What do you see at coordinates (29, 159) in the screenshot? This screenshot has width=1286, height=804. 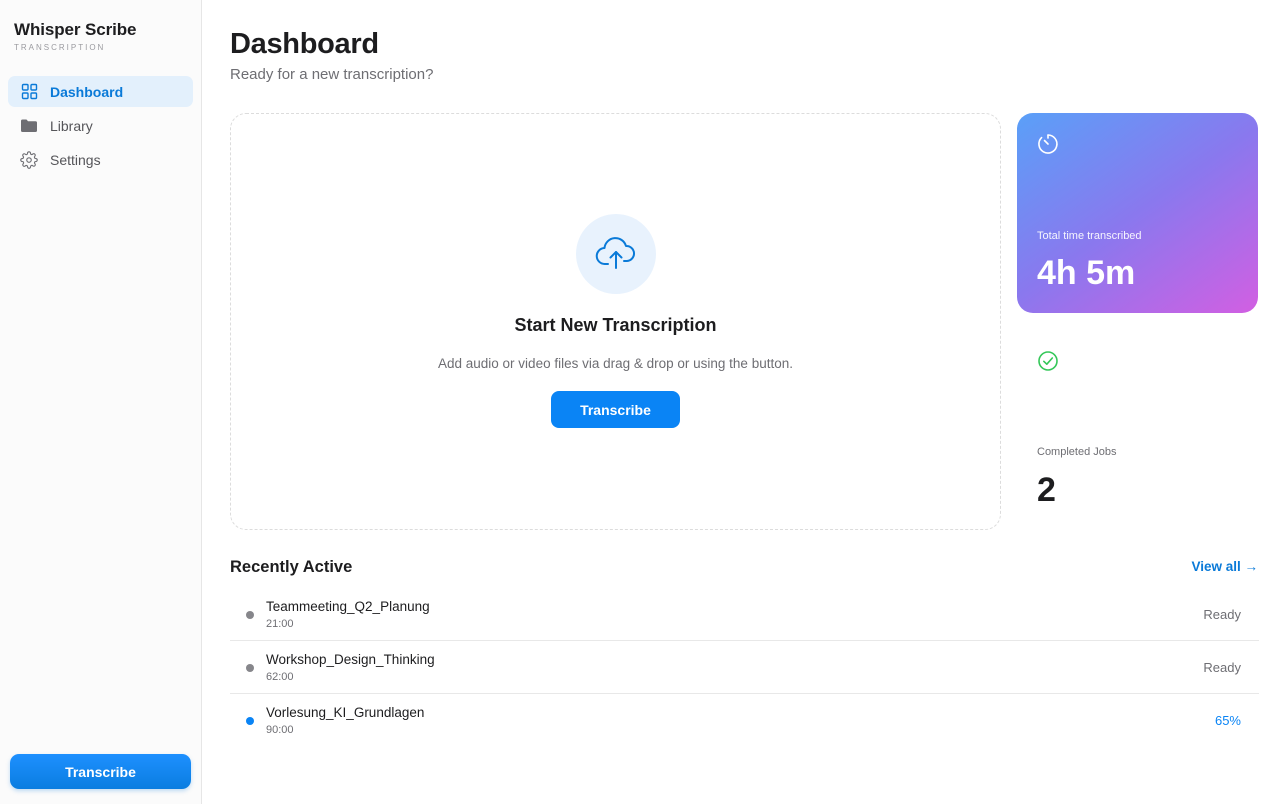 I see `gear-icon` at bounding box center [29, 159].